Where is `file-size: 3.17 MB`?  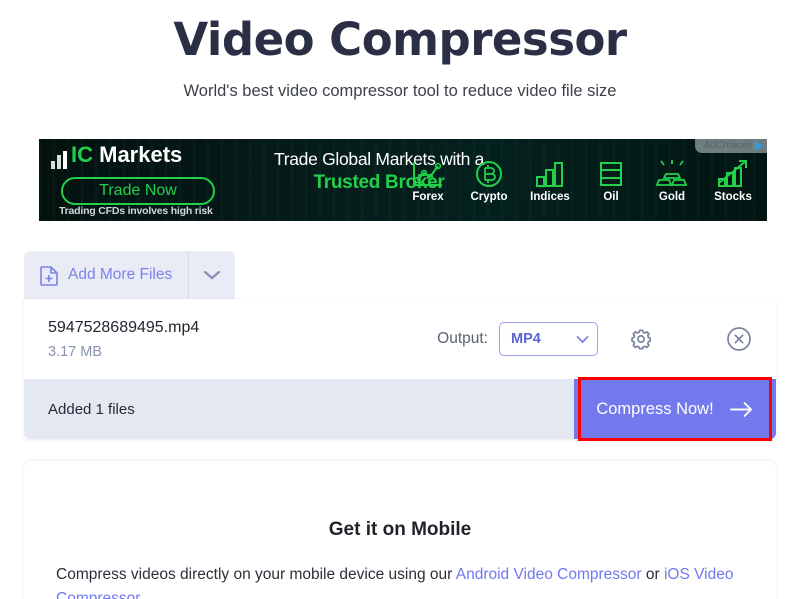
file-size: 3.17 MB is located at coordinates (75, 351).